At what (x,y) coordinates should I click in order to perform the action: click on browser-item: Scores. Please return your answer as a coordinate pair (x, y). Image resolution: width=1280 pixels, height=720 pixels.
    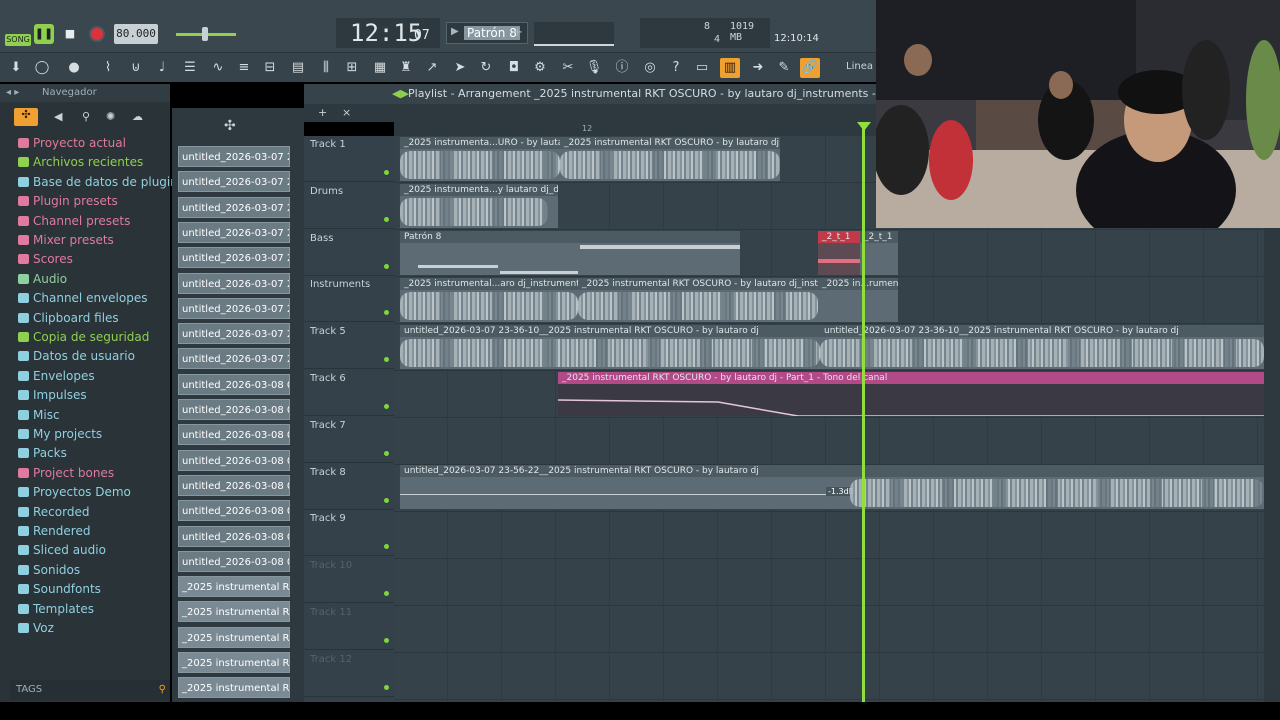
    Looking at the image, I should click on (45, 259).